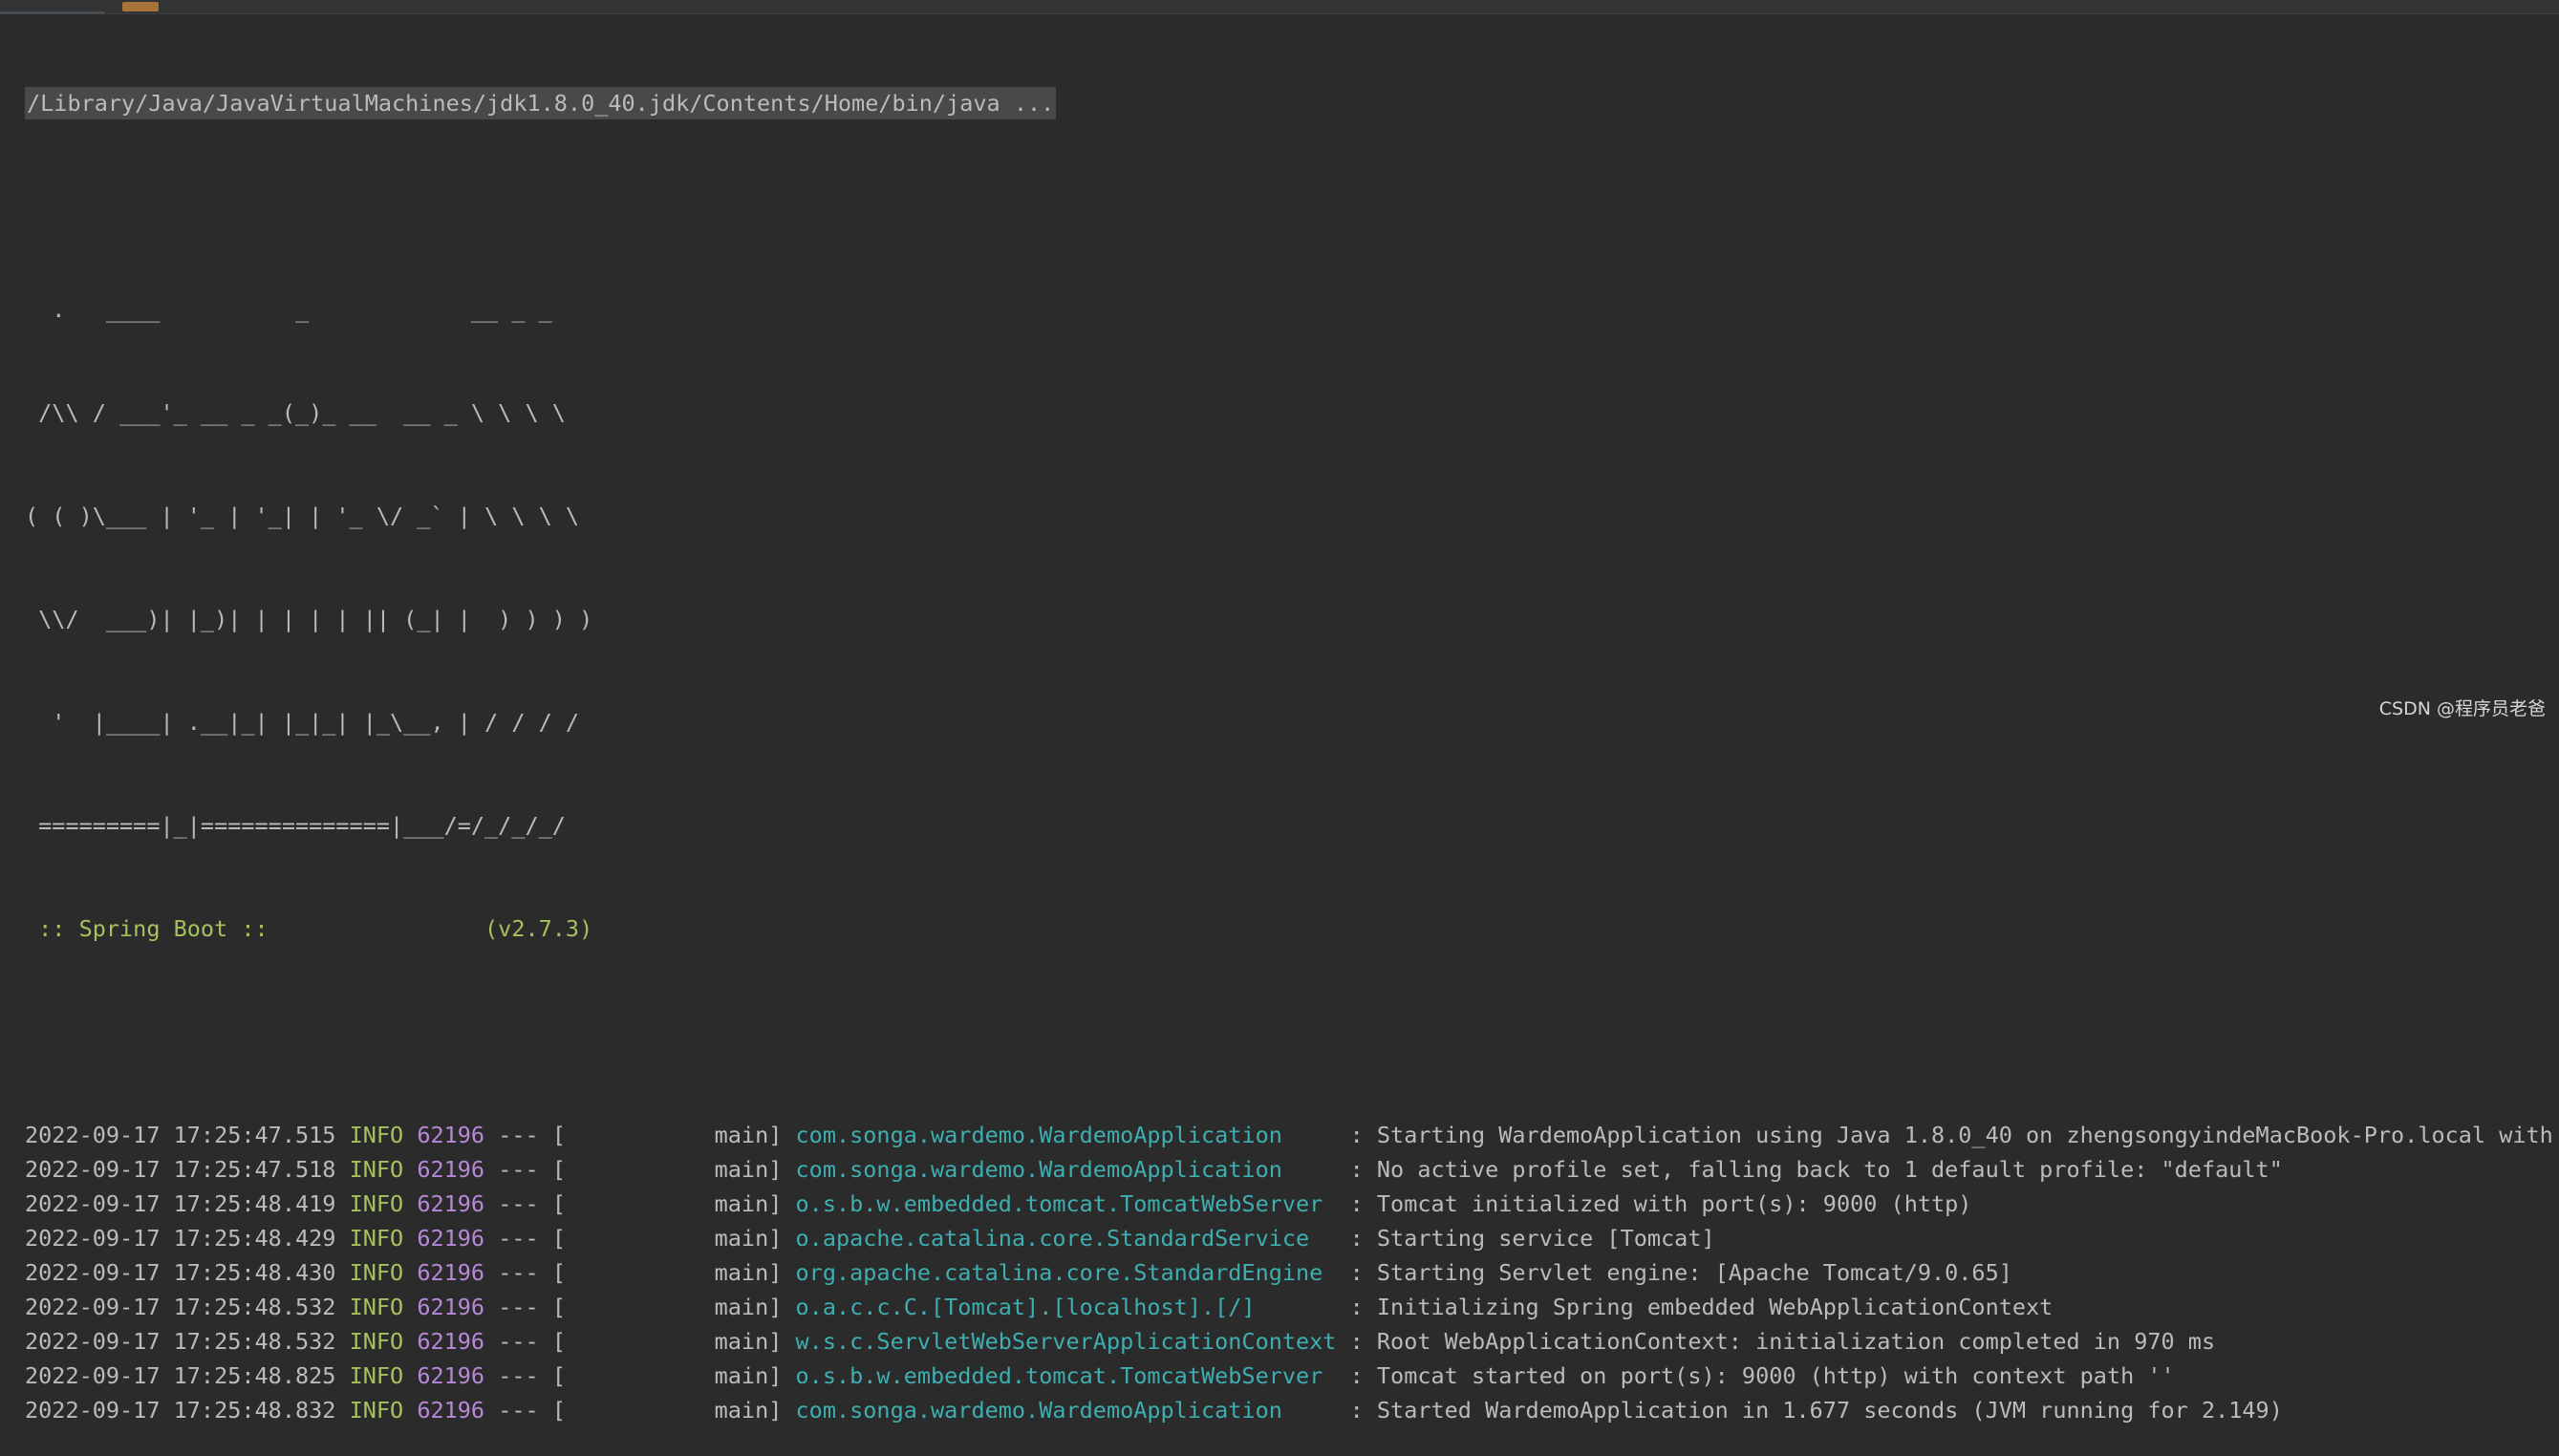 This screenshot has height=1456, width=2559. Describe the element at coordinates (140, 7) in the screenshot. I see `run-tab-icon` at that location.